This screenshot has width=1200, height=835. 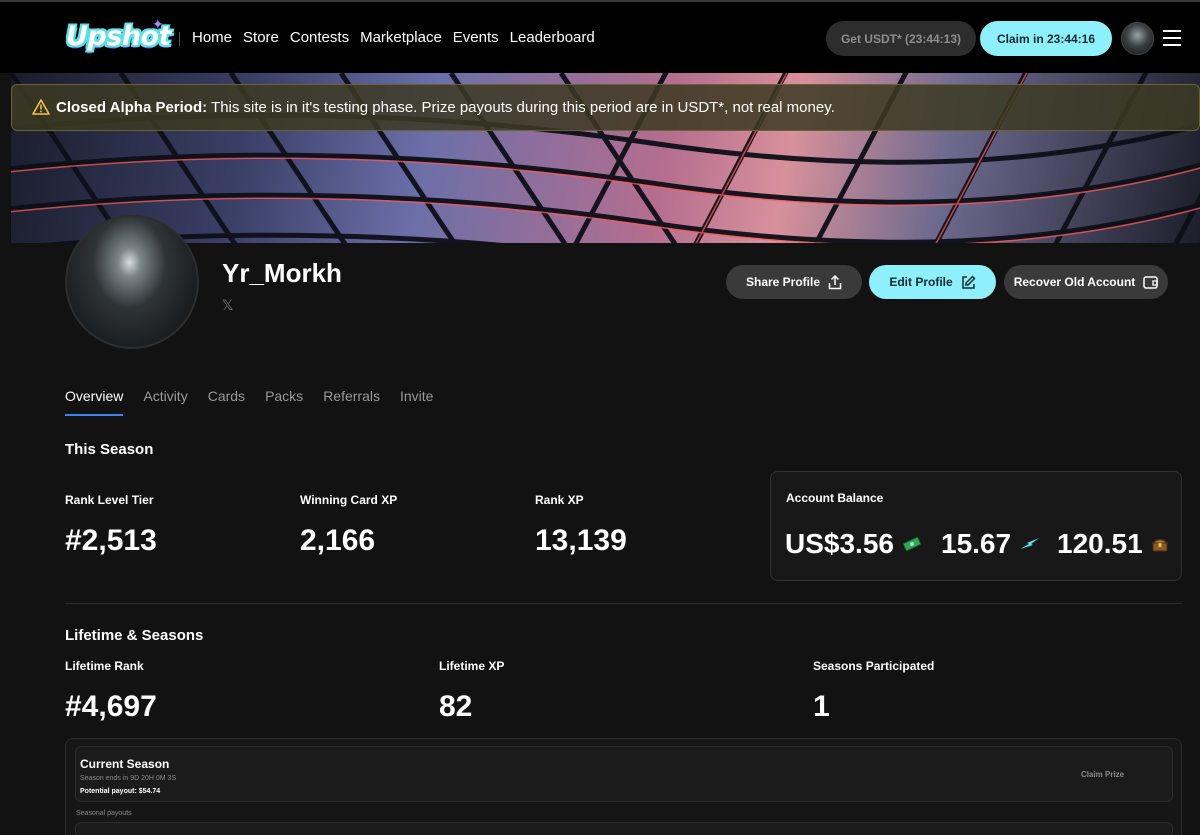 I want to click on seasonal-payouts-card, so click(x=624, y=828).